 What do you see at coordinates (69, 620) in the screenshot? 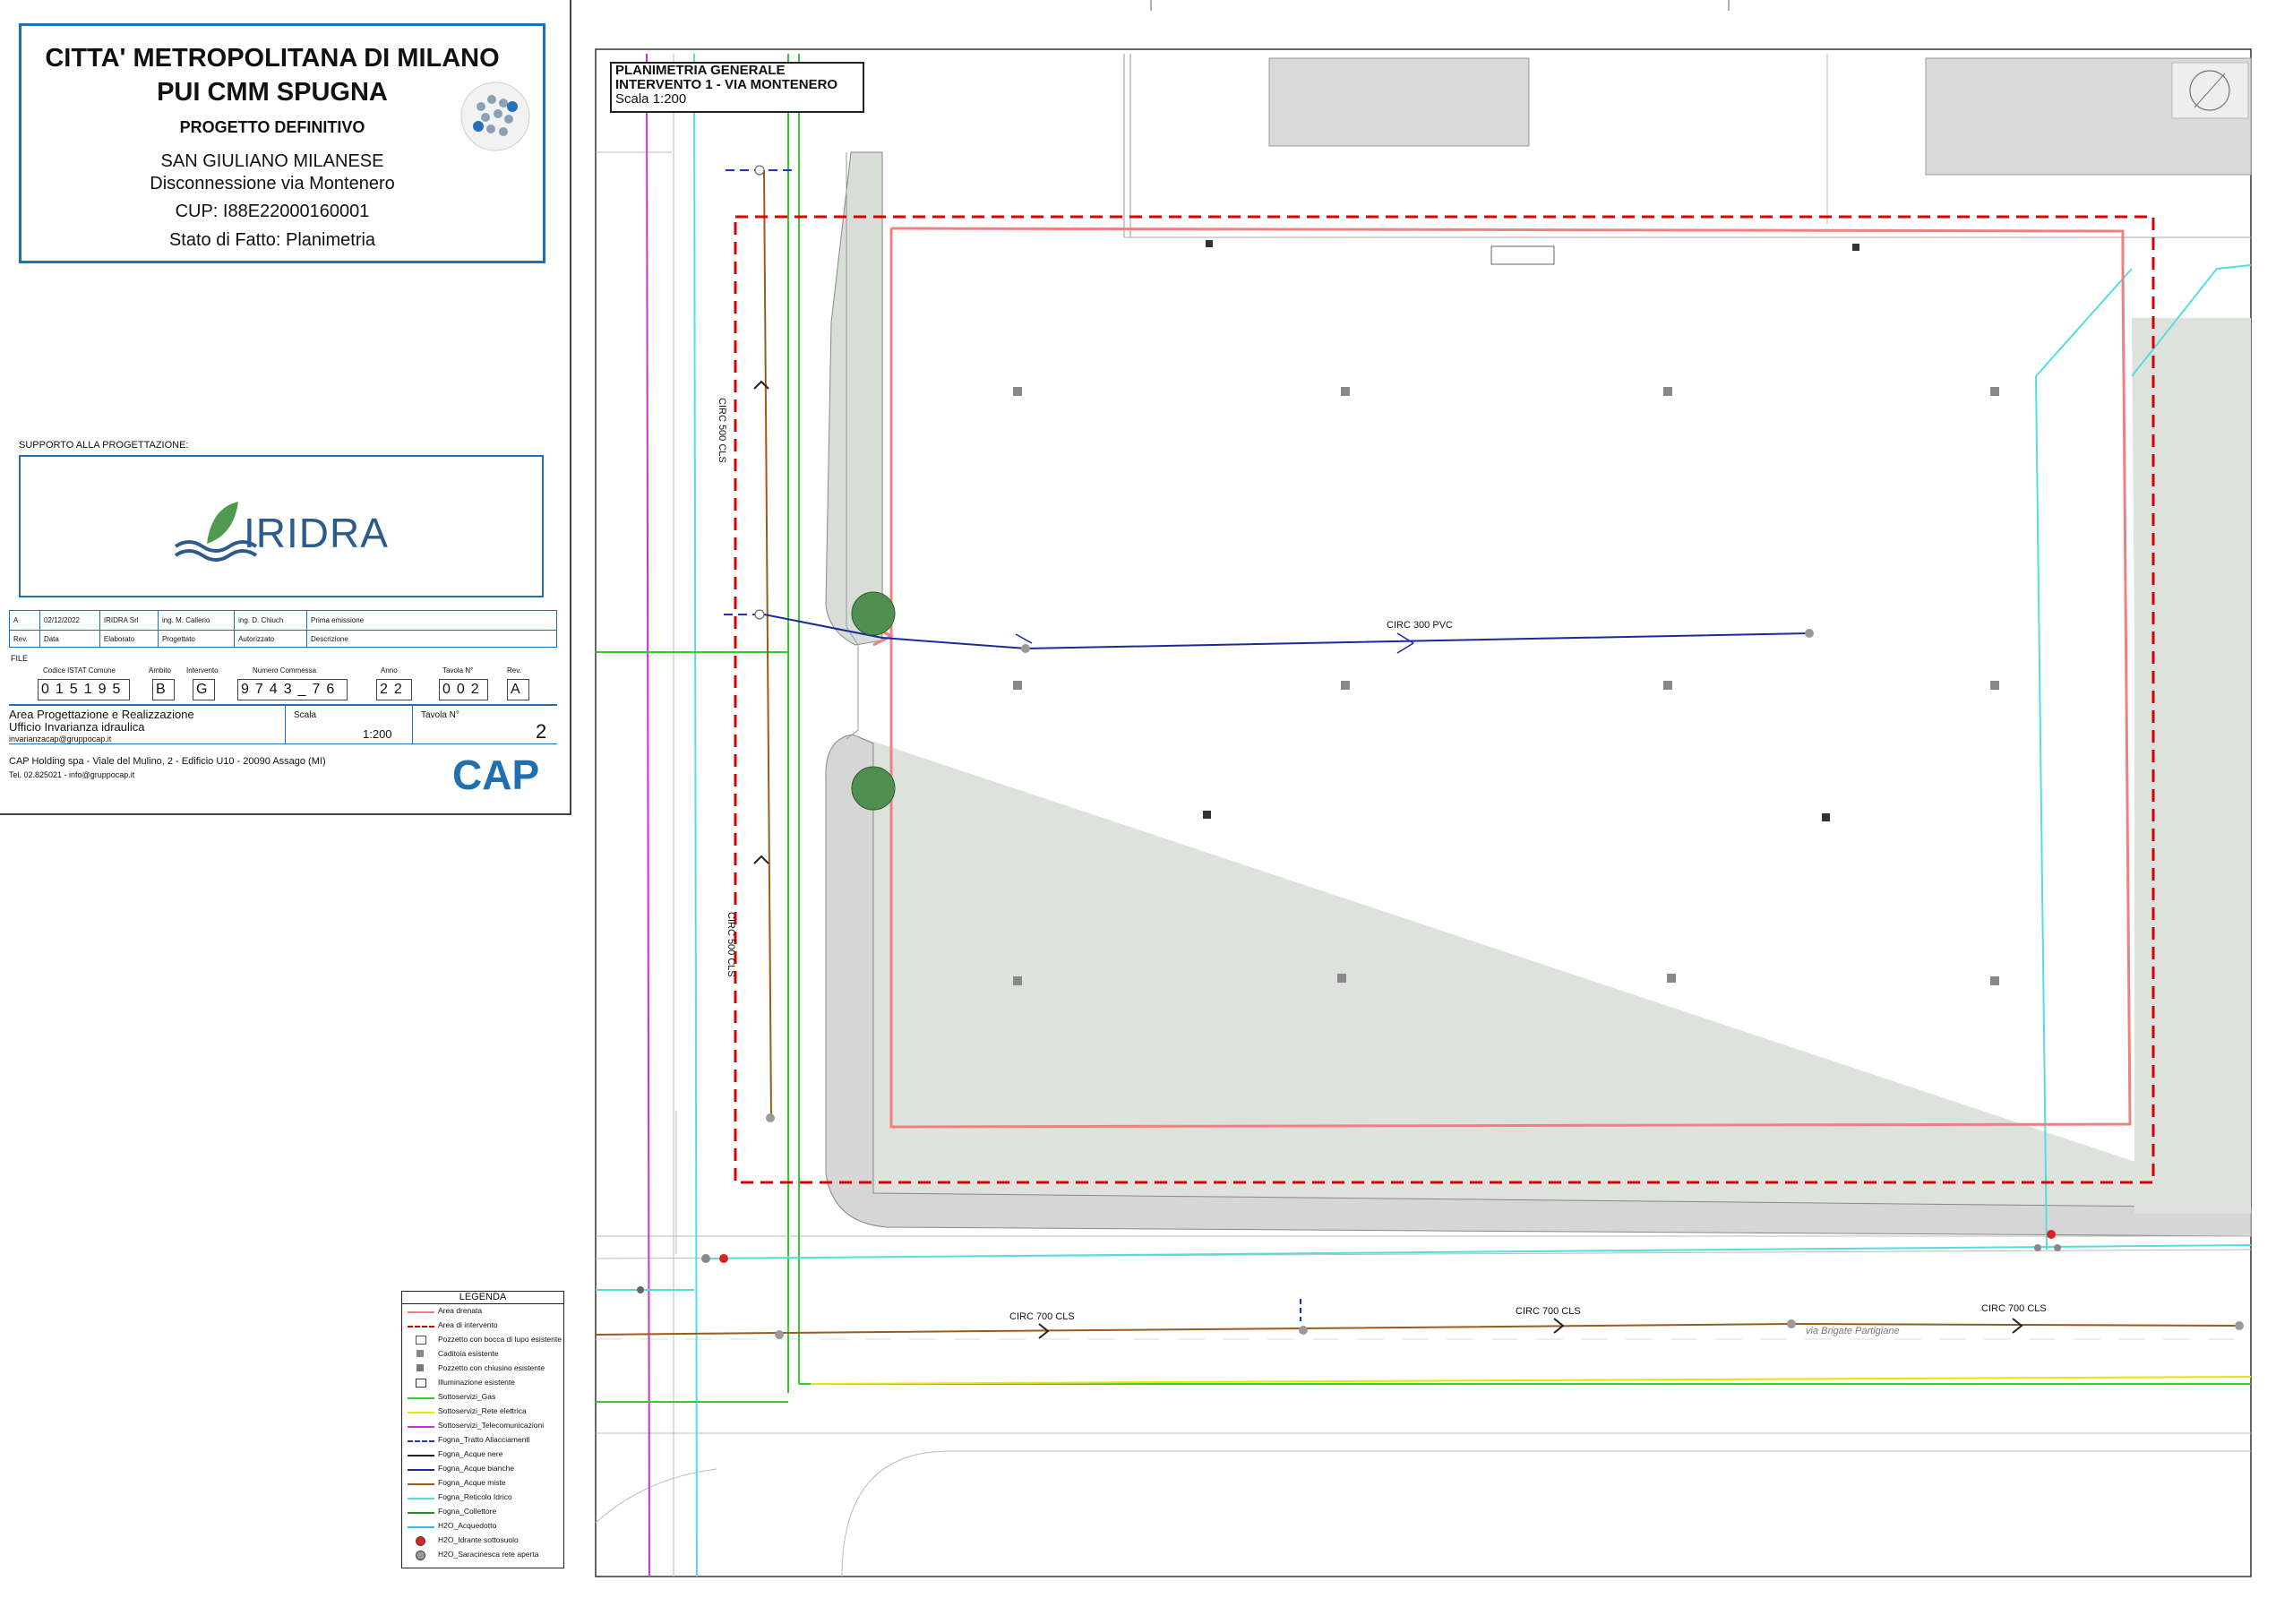
I see `rev-date: 02/12/2022` at bounding box center [69, 620].